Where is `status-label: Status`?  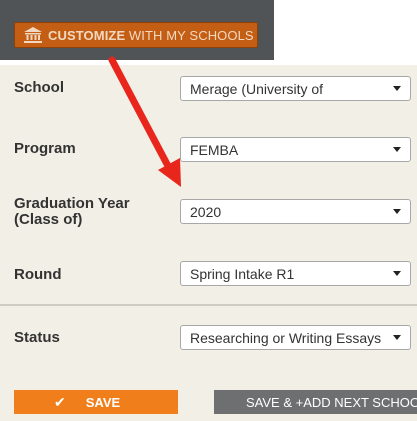
status-label: Status is located at coordinates (37, 337).